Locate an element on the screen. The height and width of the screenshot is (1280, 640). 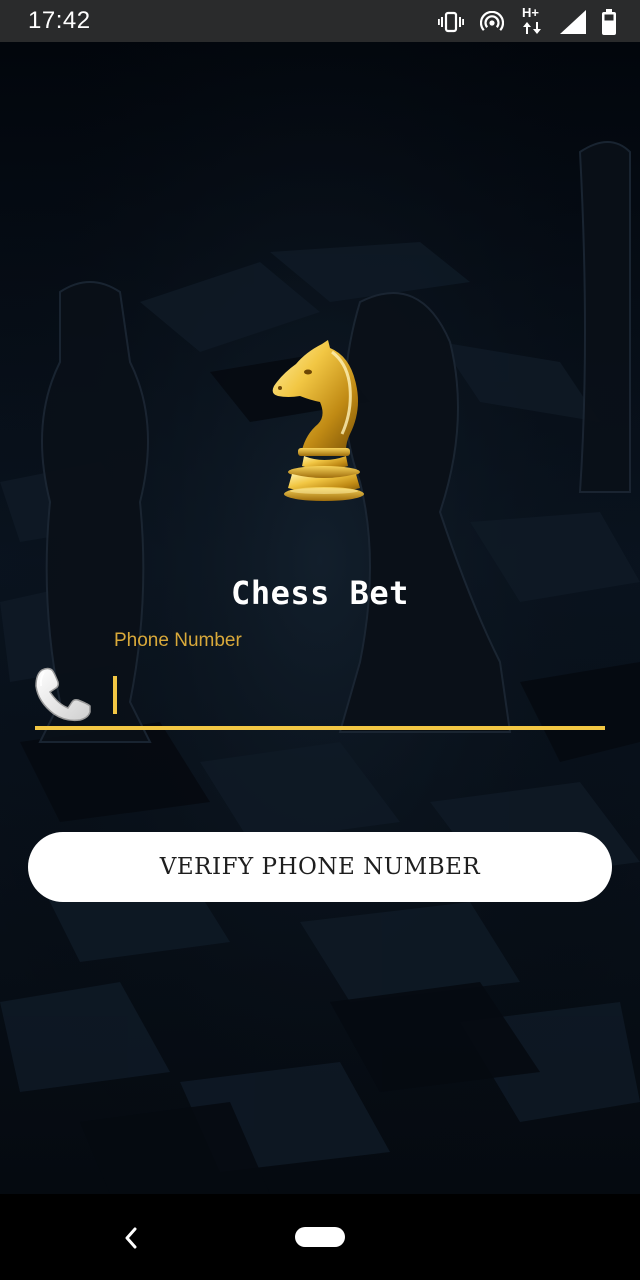
network-hplus-icon: H+ is located at coordinates (532, 20).